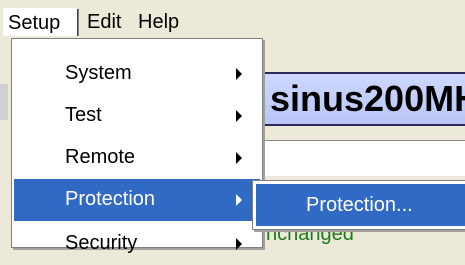  What do you see at coordinates (83, 115) in the screenshot?
I see `menu-item-label: Test` at bounding box center [83, 115].